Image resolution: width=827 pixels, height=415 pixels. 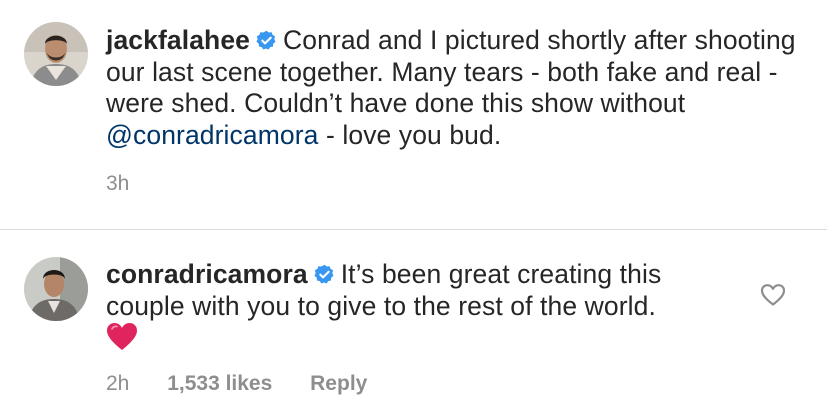 What do you see at coordinates (410, 134) in the screenshot?
I see `comment-body-end: - love you bud.` at bounding box center [410, 134].